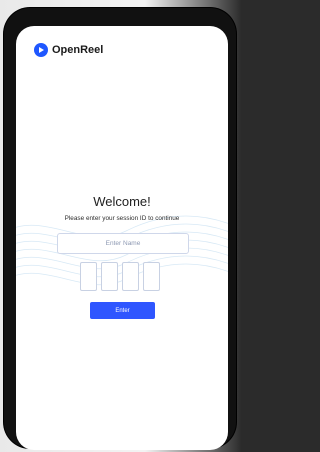 This screenshot has width=320, height=452. What do you see at coordinates (122, 310) in the screenshot?
I see `enter-button: Enter` at bounding box center [122, 310].